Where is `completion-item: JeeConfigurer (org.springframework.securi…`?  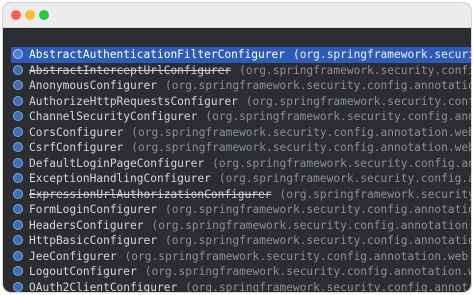 completion-item: JeeConfigurer (org.springframework.securi… is located at coordinates (237, 257).